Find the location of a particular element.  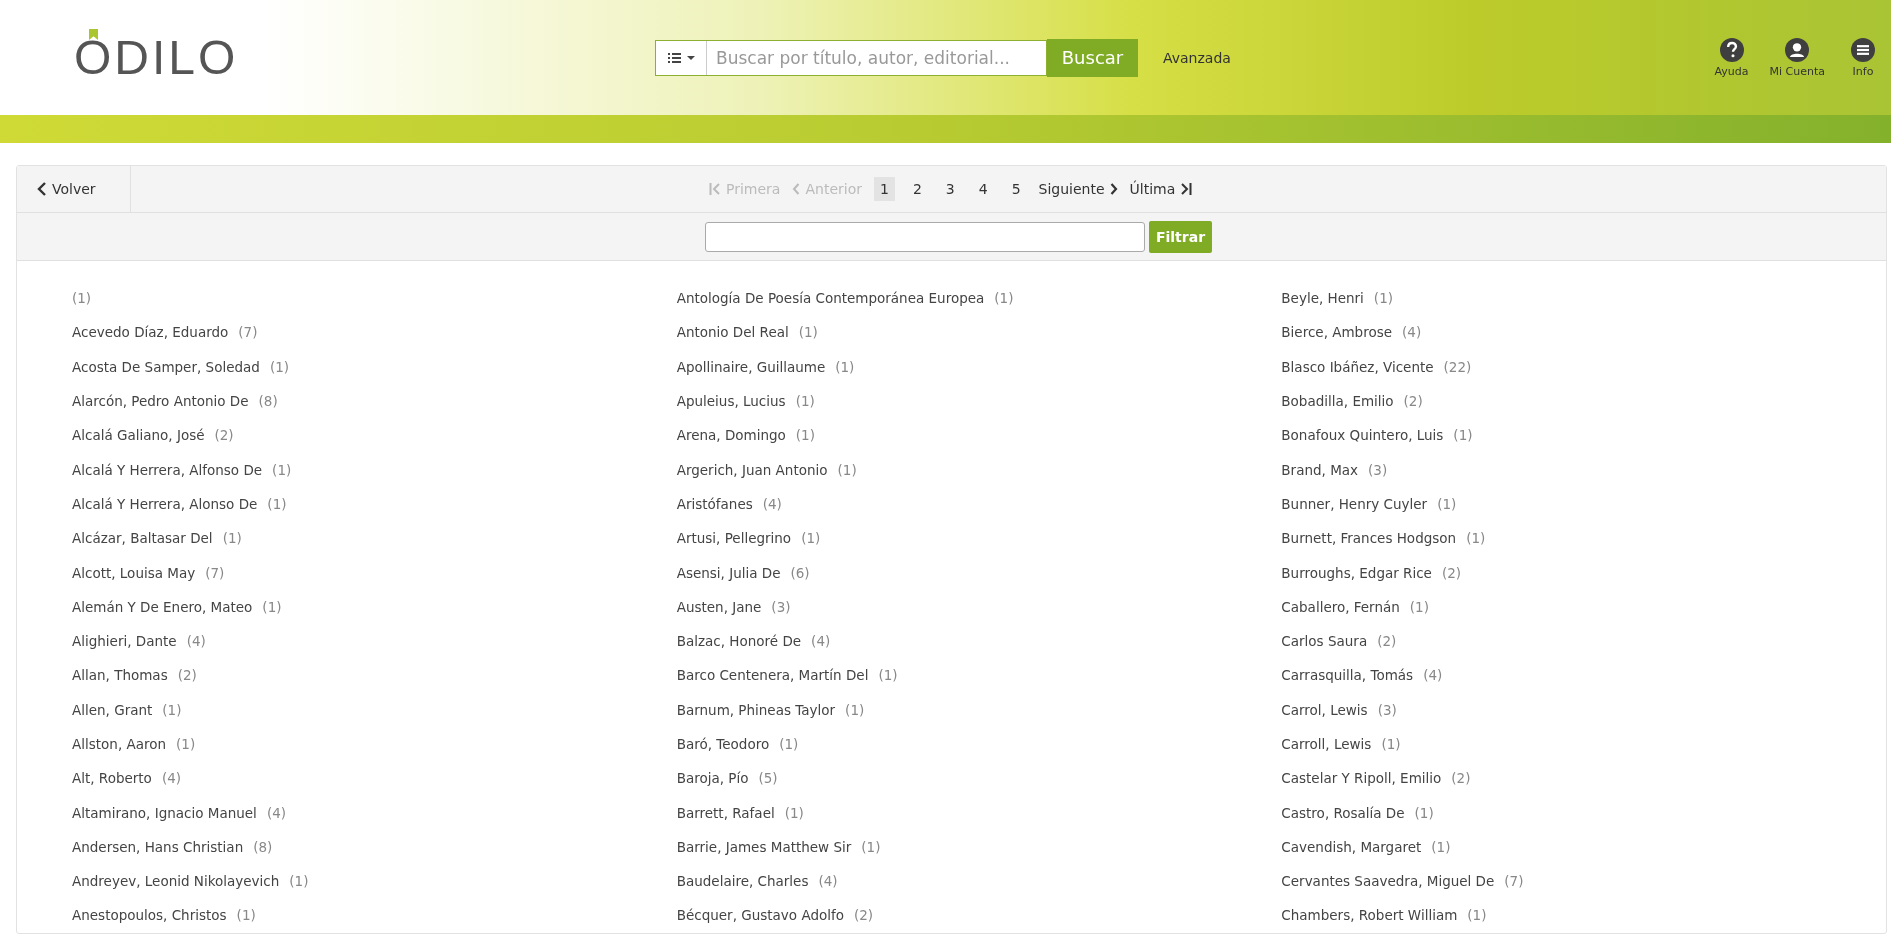

title-count: (6) is located at coordinates (800, 572).